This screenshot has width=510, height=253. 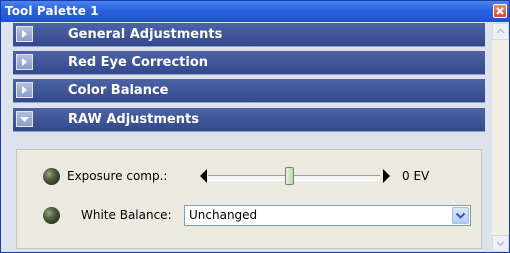 I want to click on exposure-decrease-button, so click(x=203, y=176).